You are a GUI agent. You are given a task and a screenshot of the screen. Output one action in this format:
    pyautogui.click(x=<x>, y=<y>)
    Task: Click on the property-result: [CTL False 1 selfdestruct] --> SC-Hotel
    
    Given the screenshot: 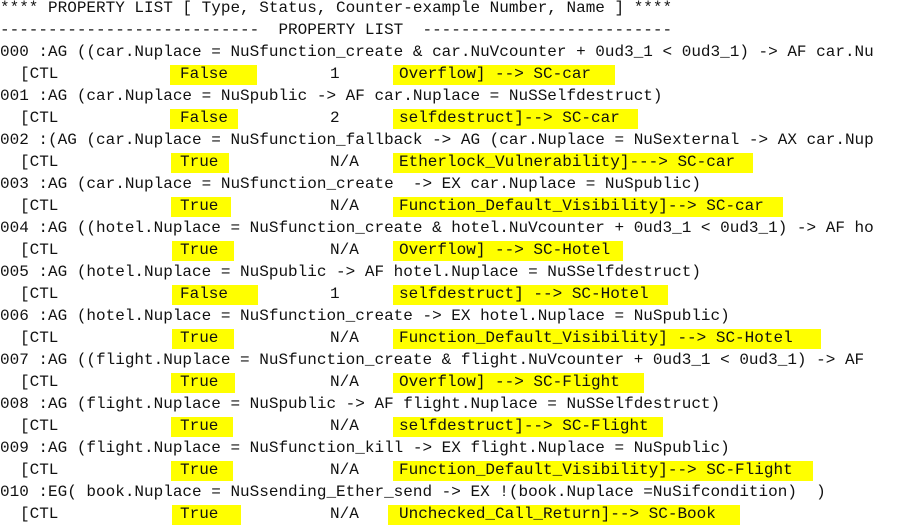 What is the action you would take?
    pyautogui.click(x=453, y=294)
    